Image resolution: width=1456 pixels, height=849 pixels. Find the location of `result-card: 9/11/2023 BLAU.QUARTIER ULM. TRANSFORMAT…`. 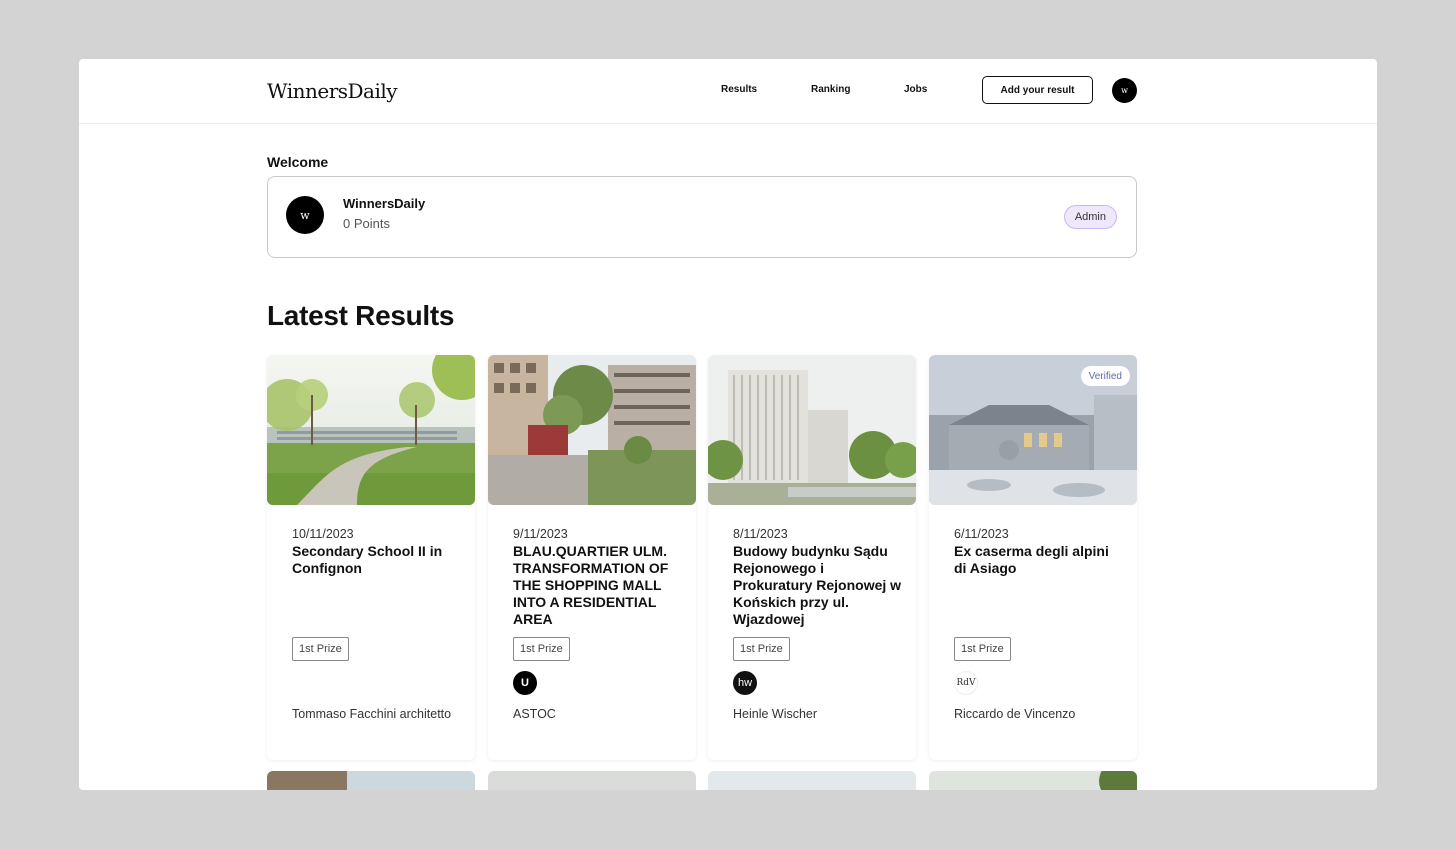

result-card: 9/11/2023 BLAU.QUARTIER ULM. TRANSFORMAT… is located at coordinates (592, 557).